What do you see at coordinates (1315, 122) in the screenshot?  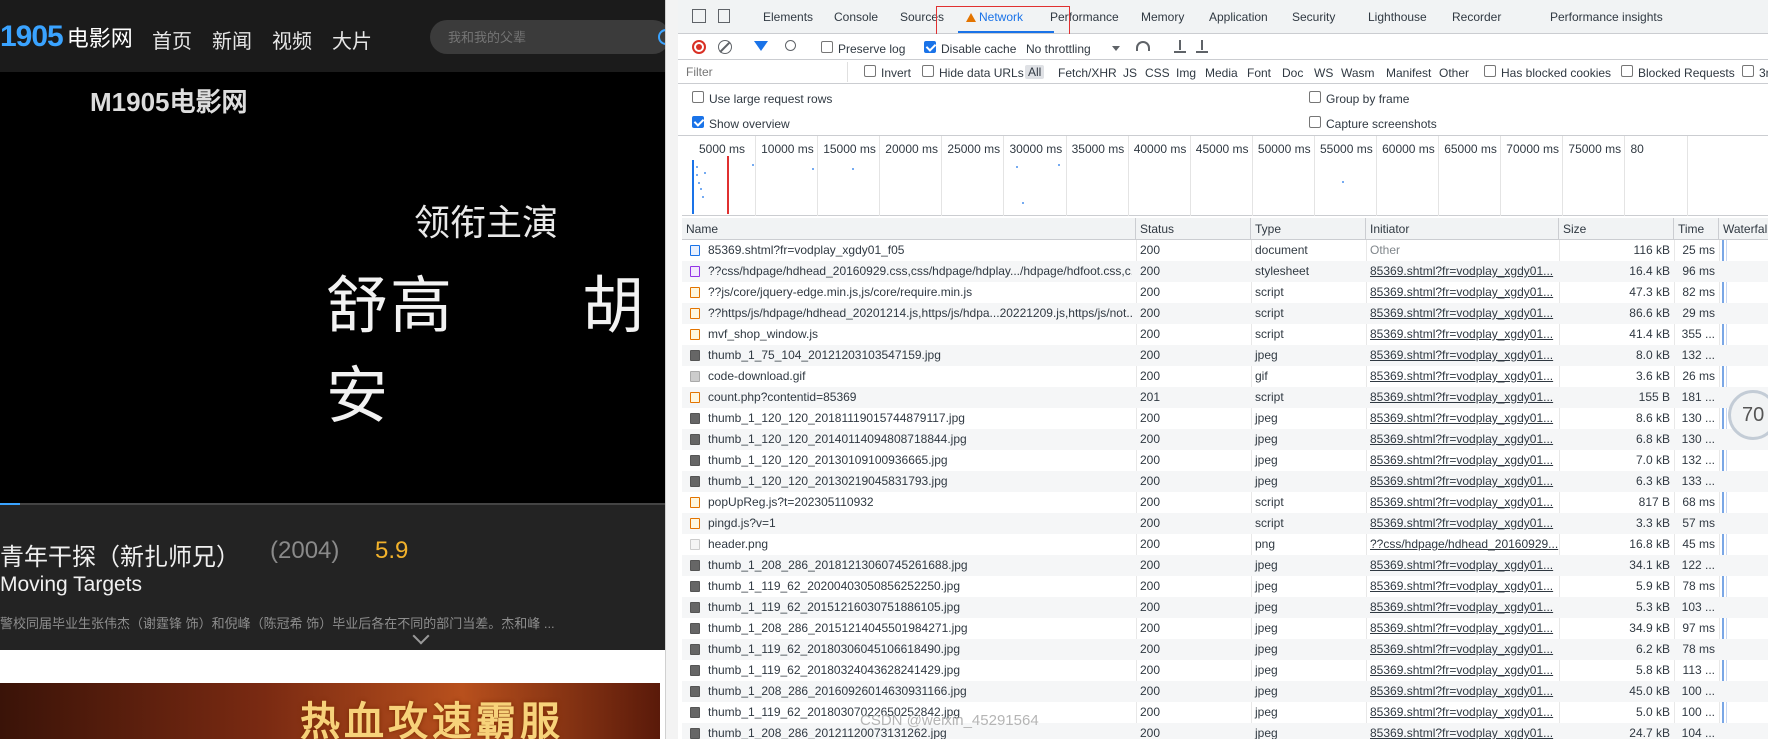 I see `capture-screenshots-checkbox` at bounding box center [1315, 122].